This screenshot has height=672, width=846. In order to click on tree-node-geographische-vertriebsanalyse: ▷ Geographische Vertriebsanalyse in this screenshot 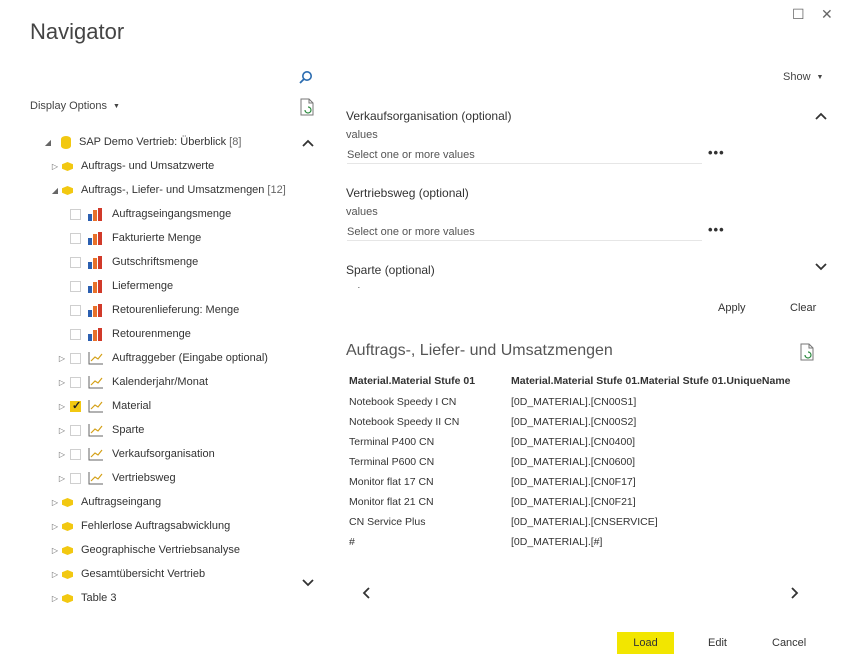, I will do `click(145, 550)`.